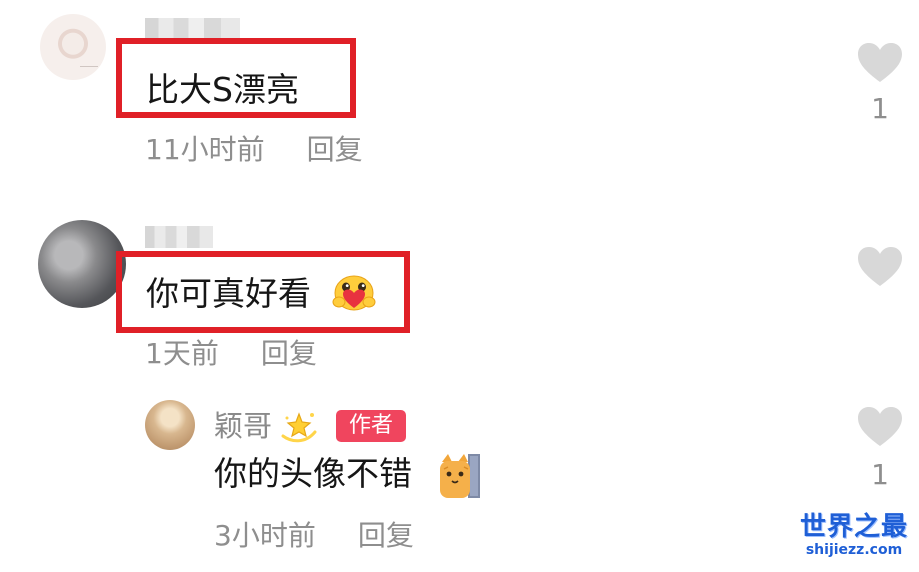  I want to click on reply-button-3: 回复, so click(386, 535).